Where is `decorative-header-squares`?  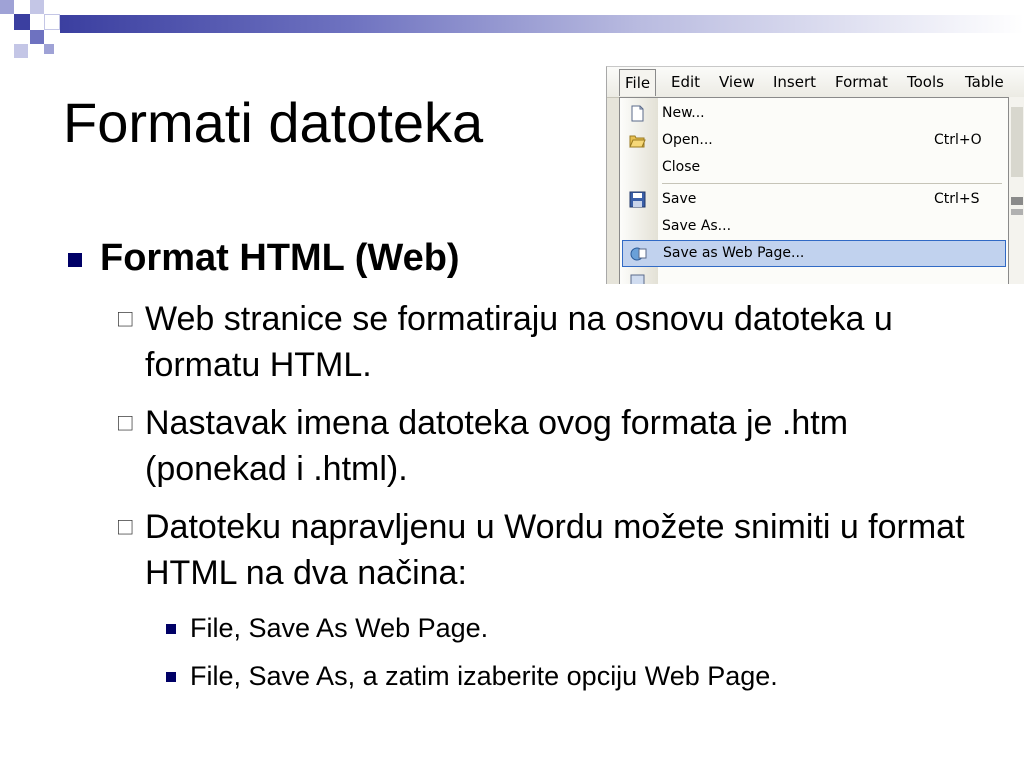
decorative-header-squares is located at coordinates (512, 35).